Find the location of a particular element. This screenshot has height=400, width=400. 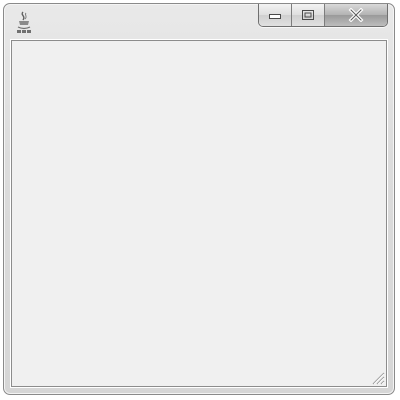

minimize-icon is located at coordinates (275, 16).